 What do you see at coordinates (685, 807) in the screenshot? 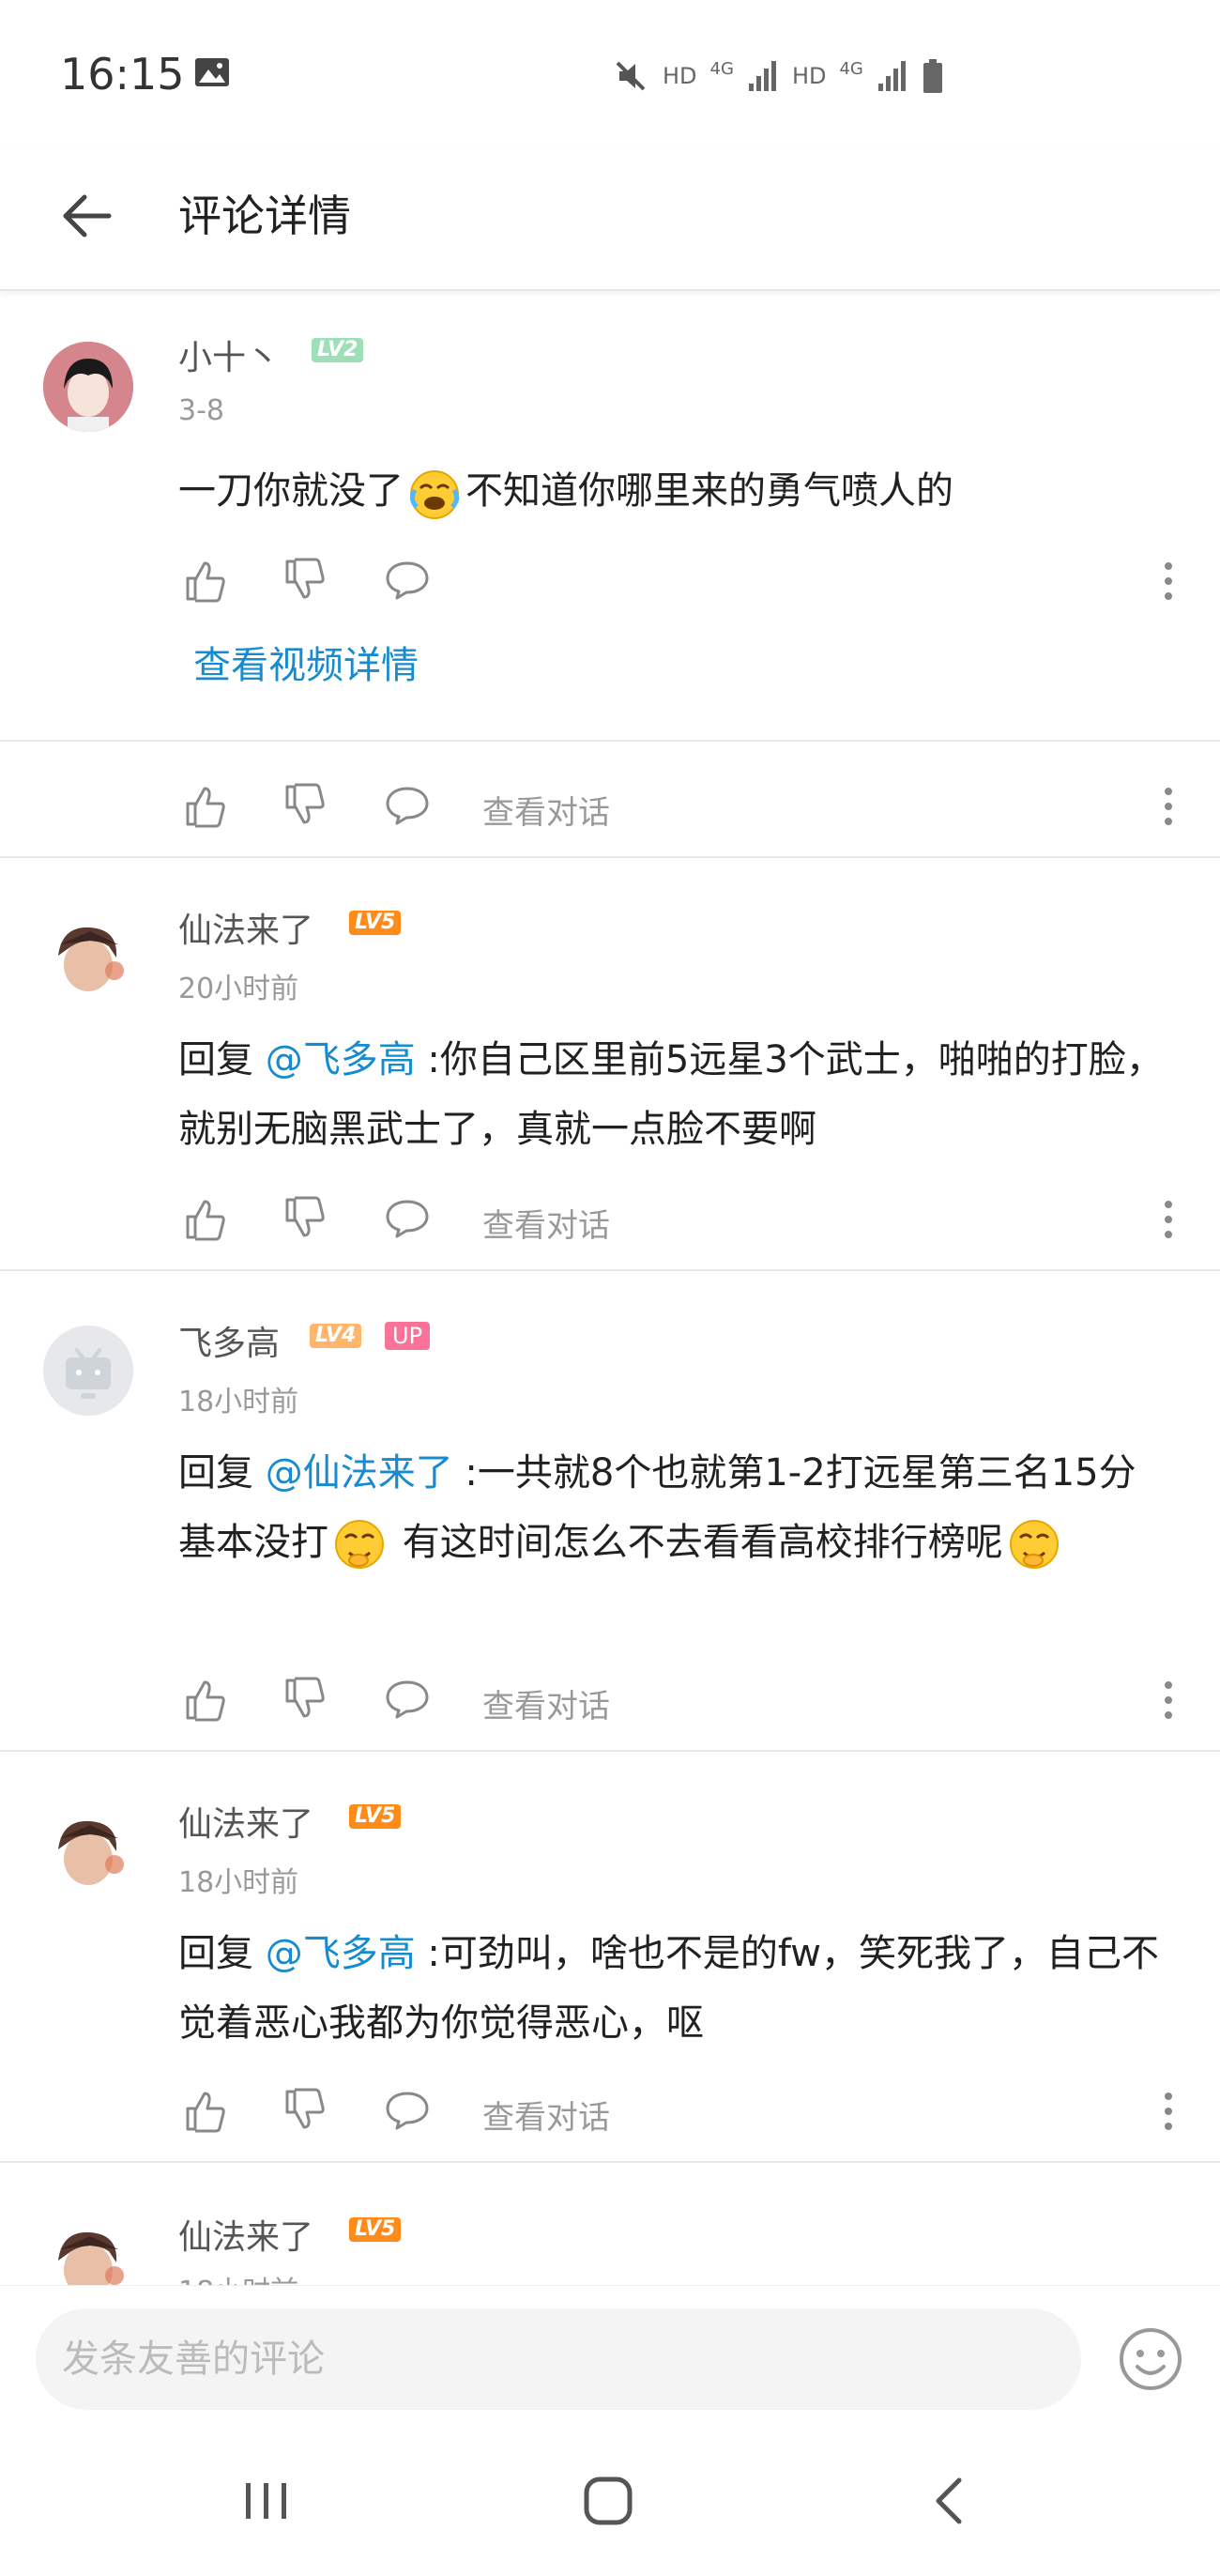
I see `root-actions-bar: 查看对话` at bounding box center [685, 807].